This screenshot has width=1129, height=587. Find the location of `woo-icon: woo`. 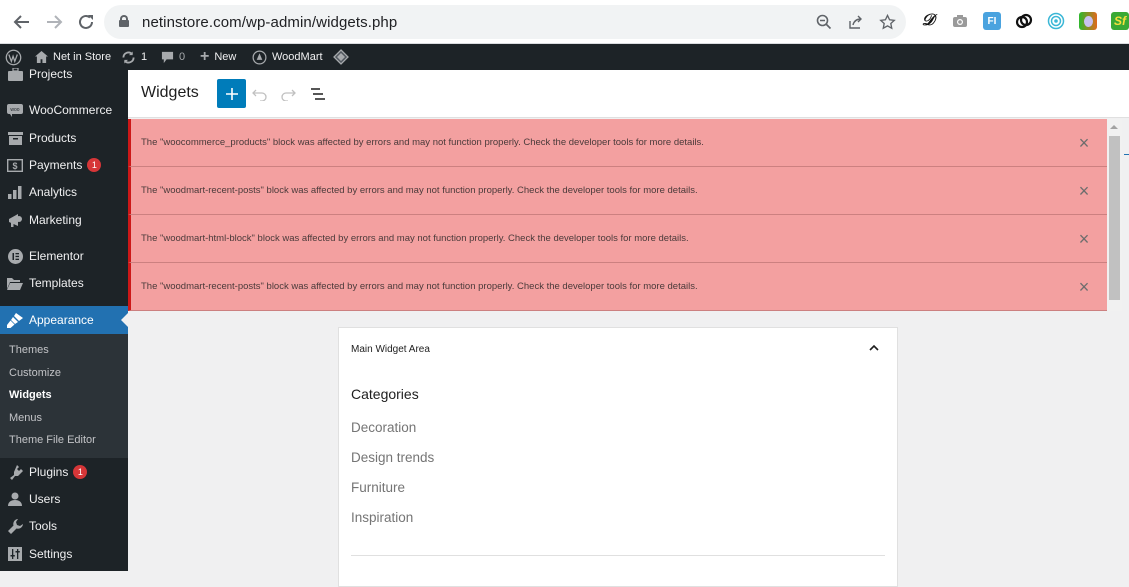

woo-icon: woo is located at coordinates (15, 110).